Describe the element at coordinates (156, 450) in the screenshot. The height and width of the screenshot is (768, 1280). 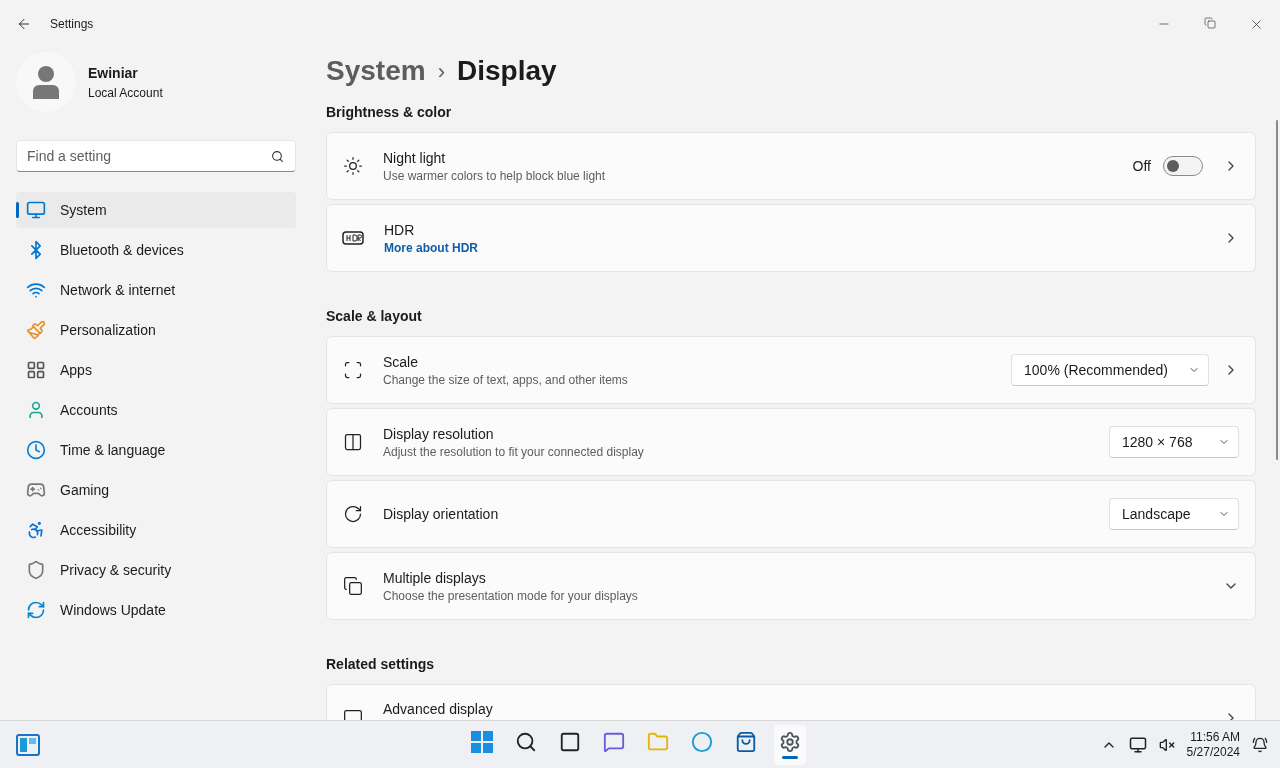
I see `nav-item: Time & language` at that location.